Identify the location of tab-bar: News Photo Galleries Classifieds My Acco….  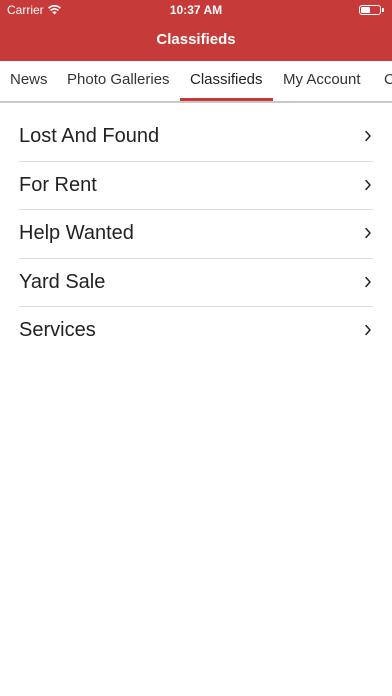
(196, 82).